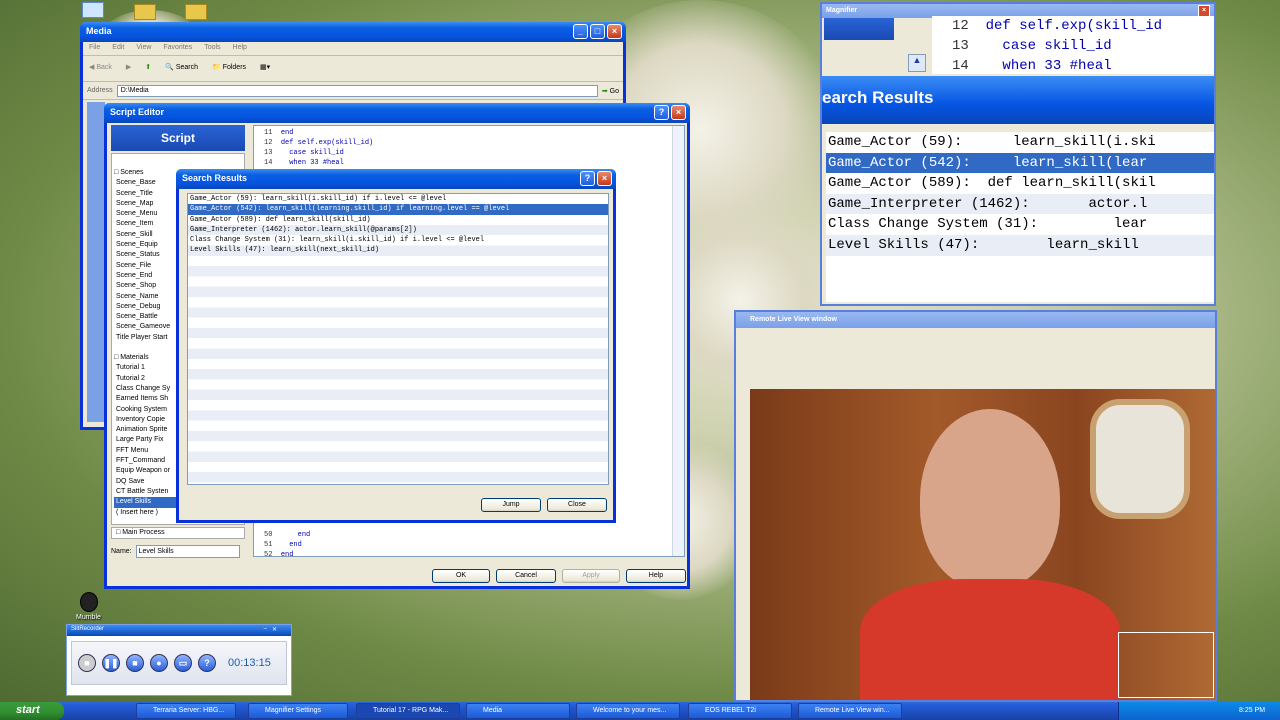  I want to click on magnified-result-row: Class Change System (31): lear, so click(988, 224).